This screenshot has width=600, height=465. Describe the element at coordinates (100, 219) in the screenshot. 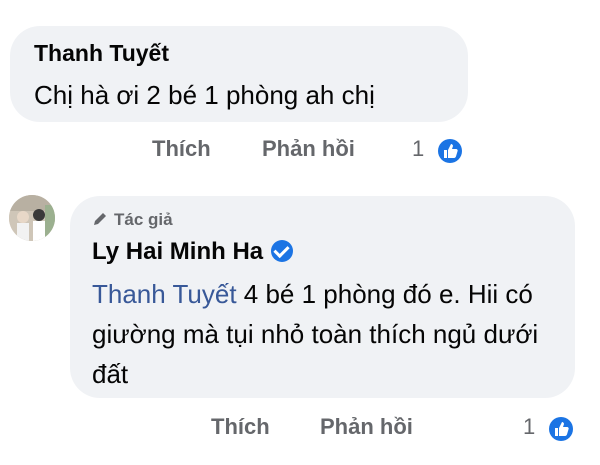

I see `pencil-icon` at that location.